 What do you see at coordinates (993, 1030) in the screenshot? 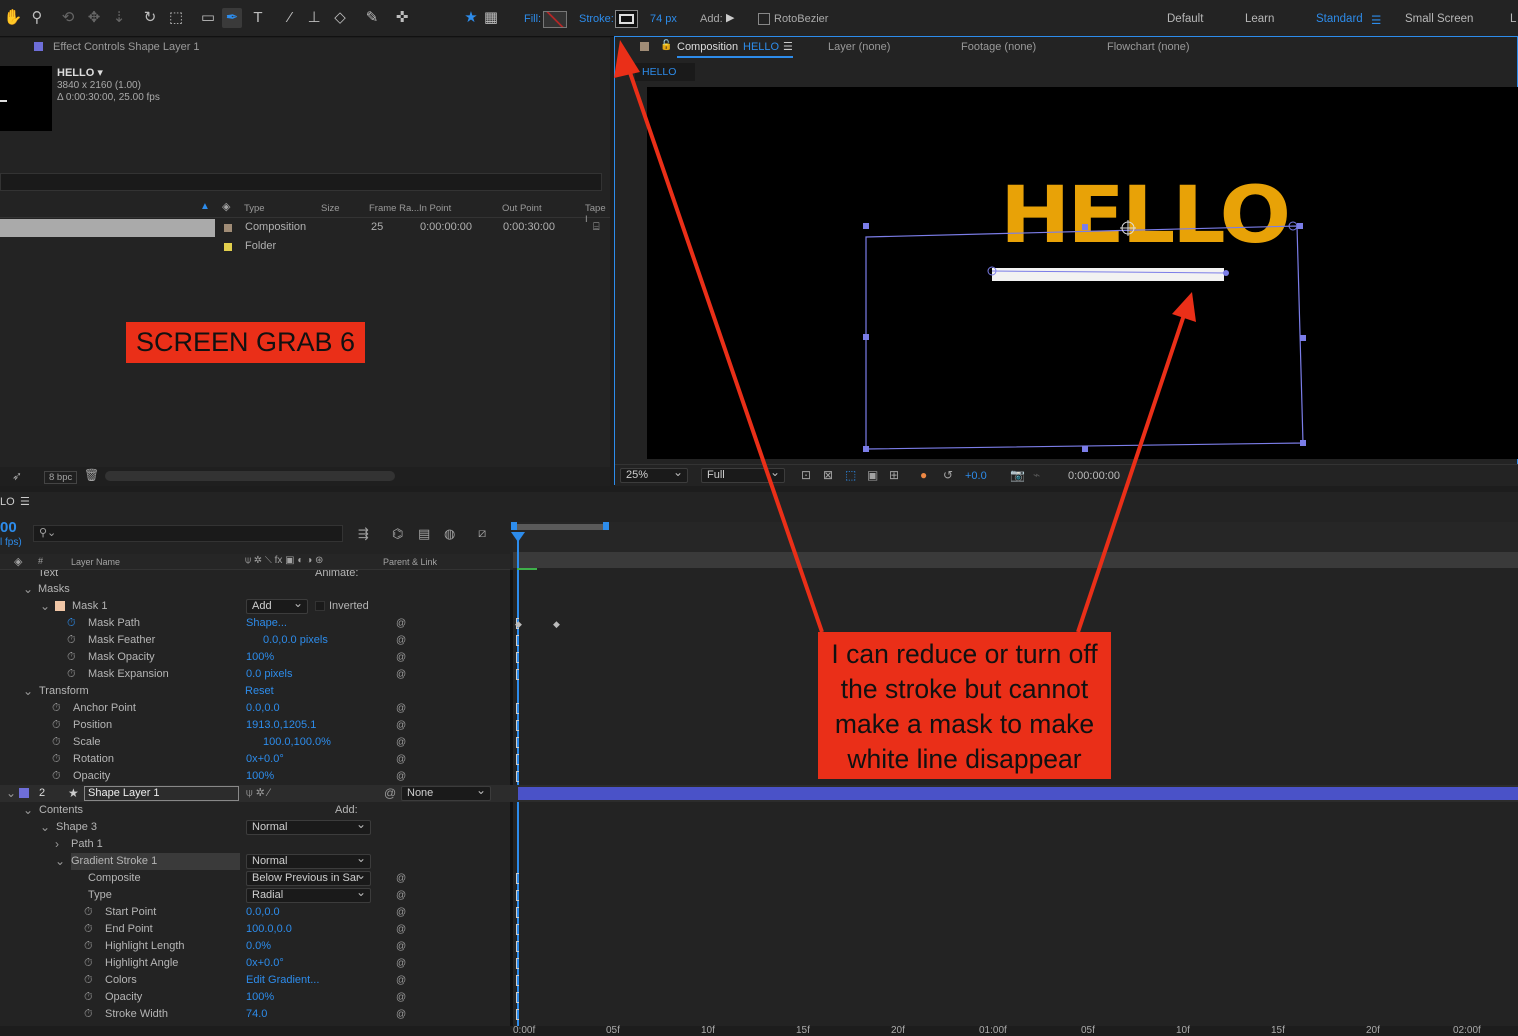
I see `tick: 01:00f` at bounding box center [993, 1030].